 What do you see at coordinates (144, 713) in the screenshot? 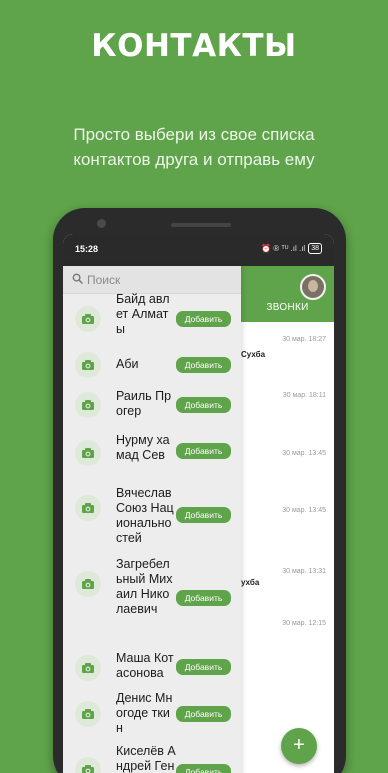
I see `contact-name: Денис Многоде ткин` at bounding box center [144, 713].